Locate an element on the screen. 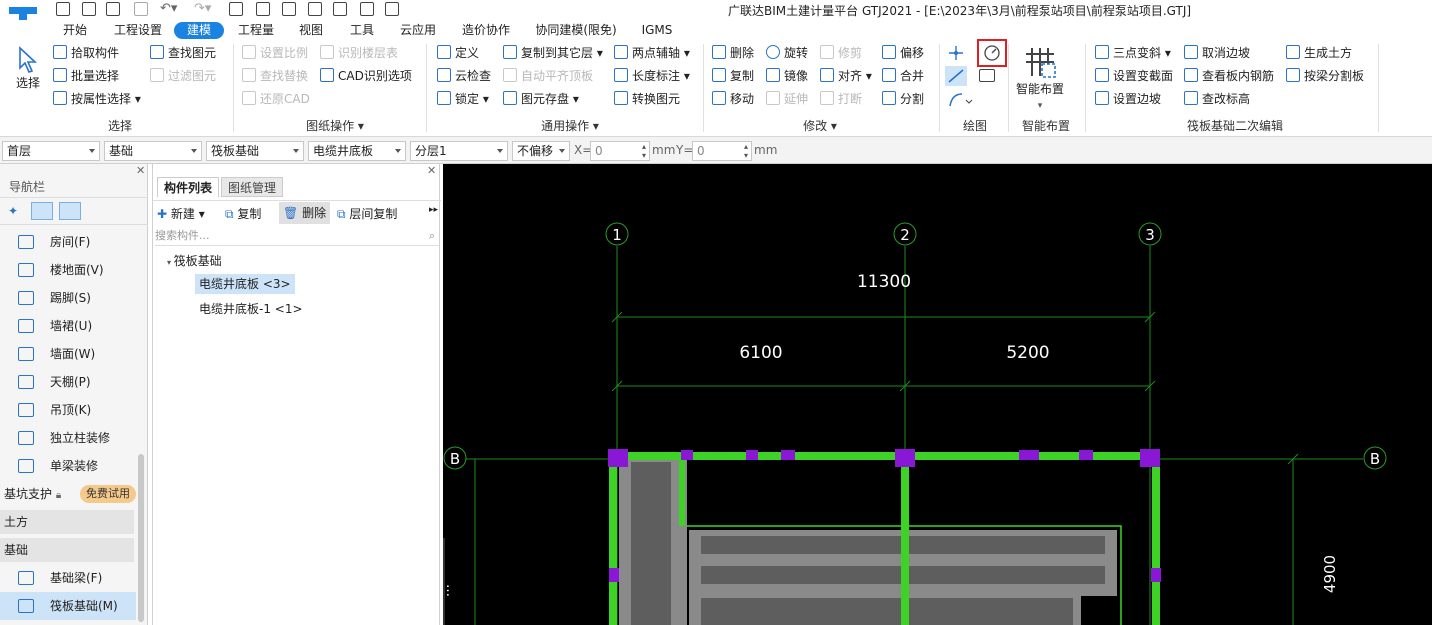  tab-component-list: 构件列表 is located at coordinates (188, 187).